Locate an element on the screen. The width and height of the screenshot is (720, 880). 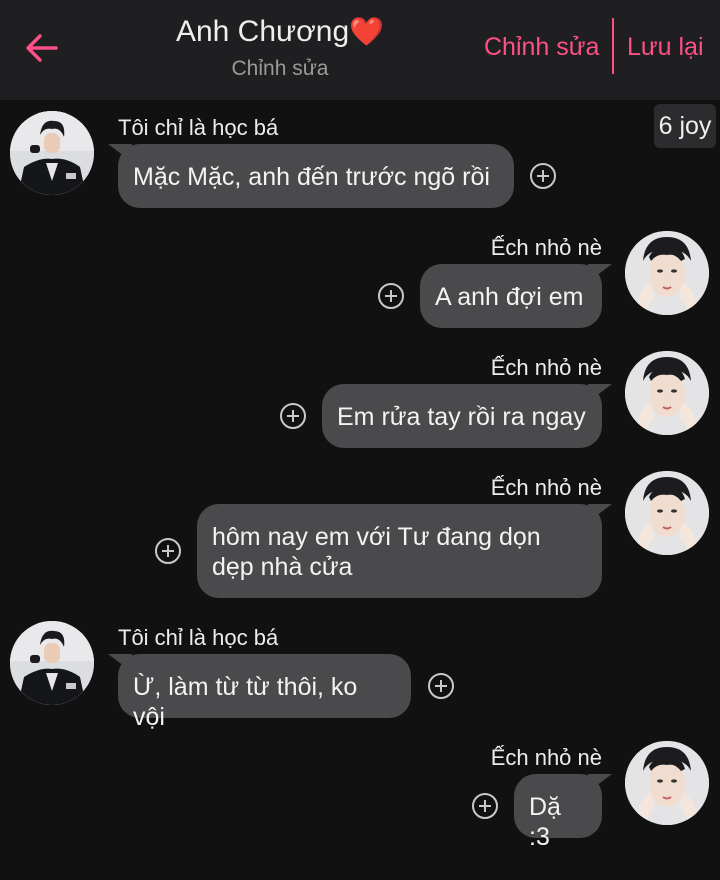
message-bubble: Ừ, làm từ từ thôi, ko vội is located at coordinates (264, 692).